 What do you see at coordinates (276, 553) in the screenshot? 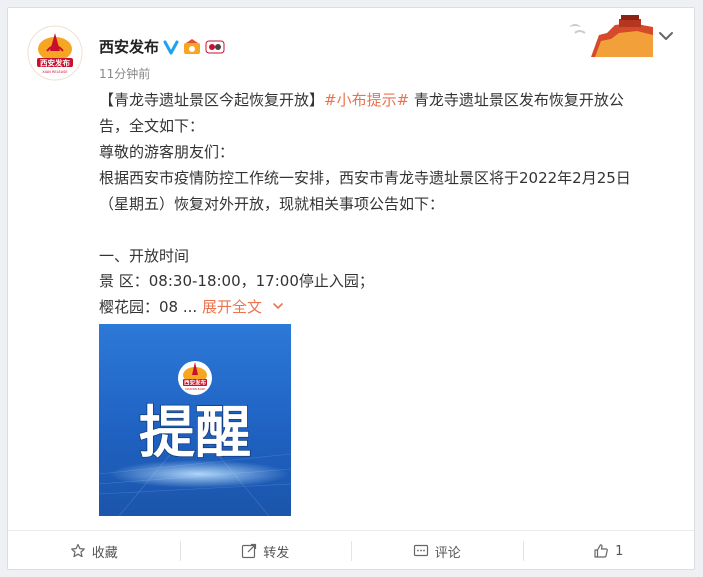
I see `repost-label: 转发` at bounding box center [276, 553].